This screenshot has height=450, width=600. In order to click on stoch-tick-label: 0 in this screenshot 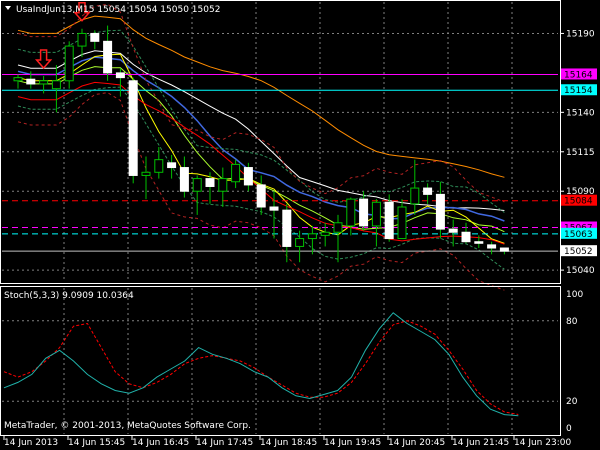, I will do `click(569, 429)`.